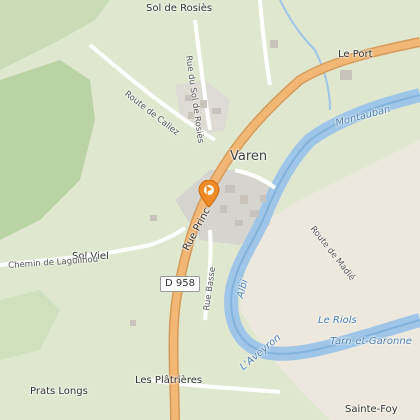 This screenshot has width=420, height=420. I want to click on road-shield-d958: D 958, so click(180, 284).